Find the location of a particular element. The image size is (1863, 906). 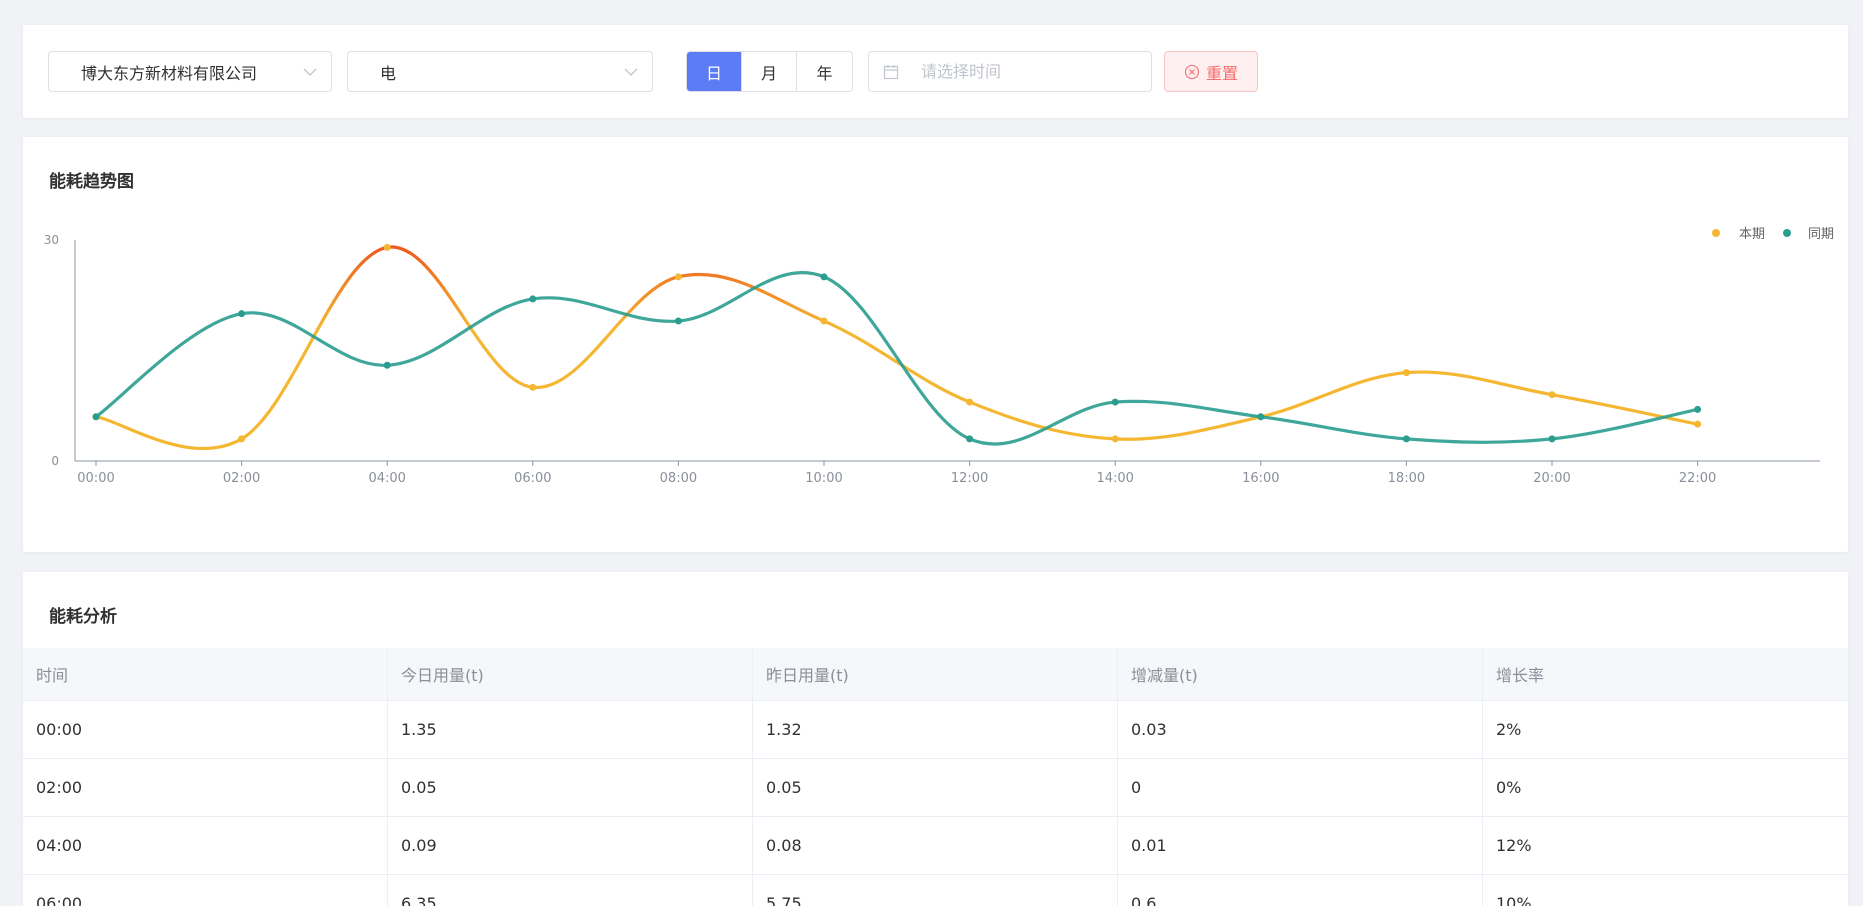

x-tick-label: 02:00 is located at coordinates (241, 478).